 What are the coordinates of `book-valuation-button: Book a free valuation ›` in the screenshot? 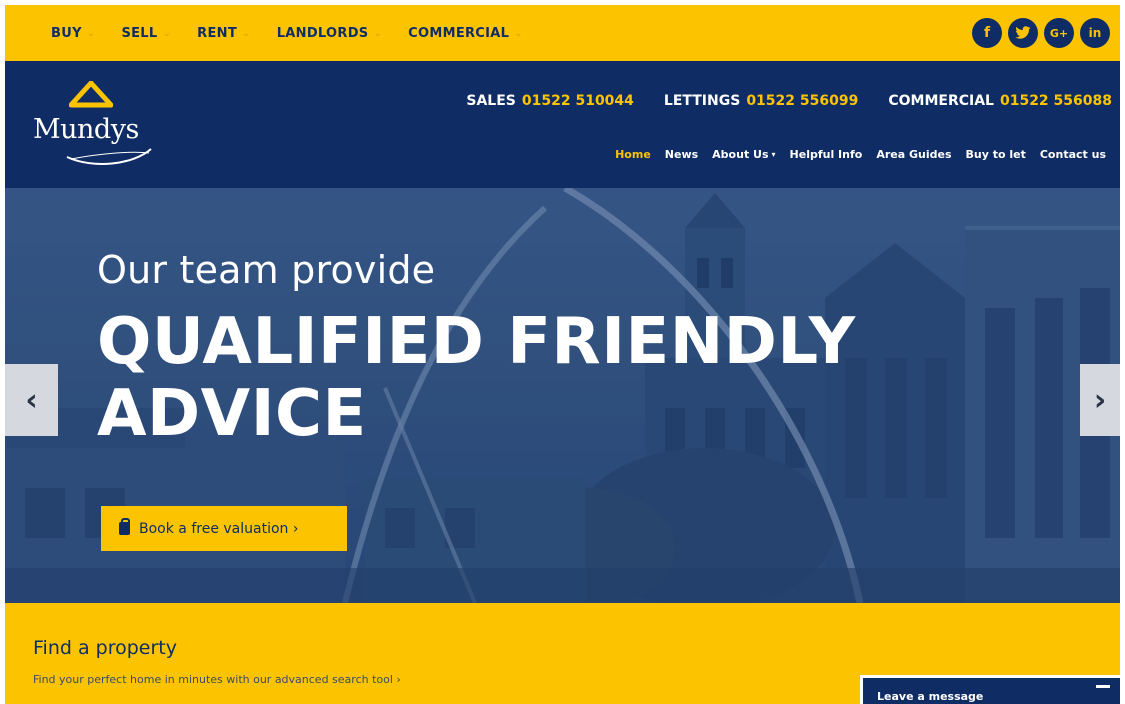 It's located at (224, 528).